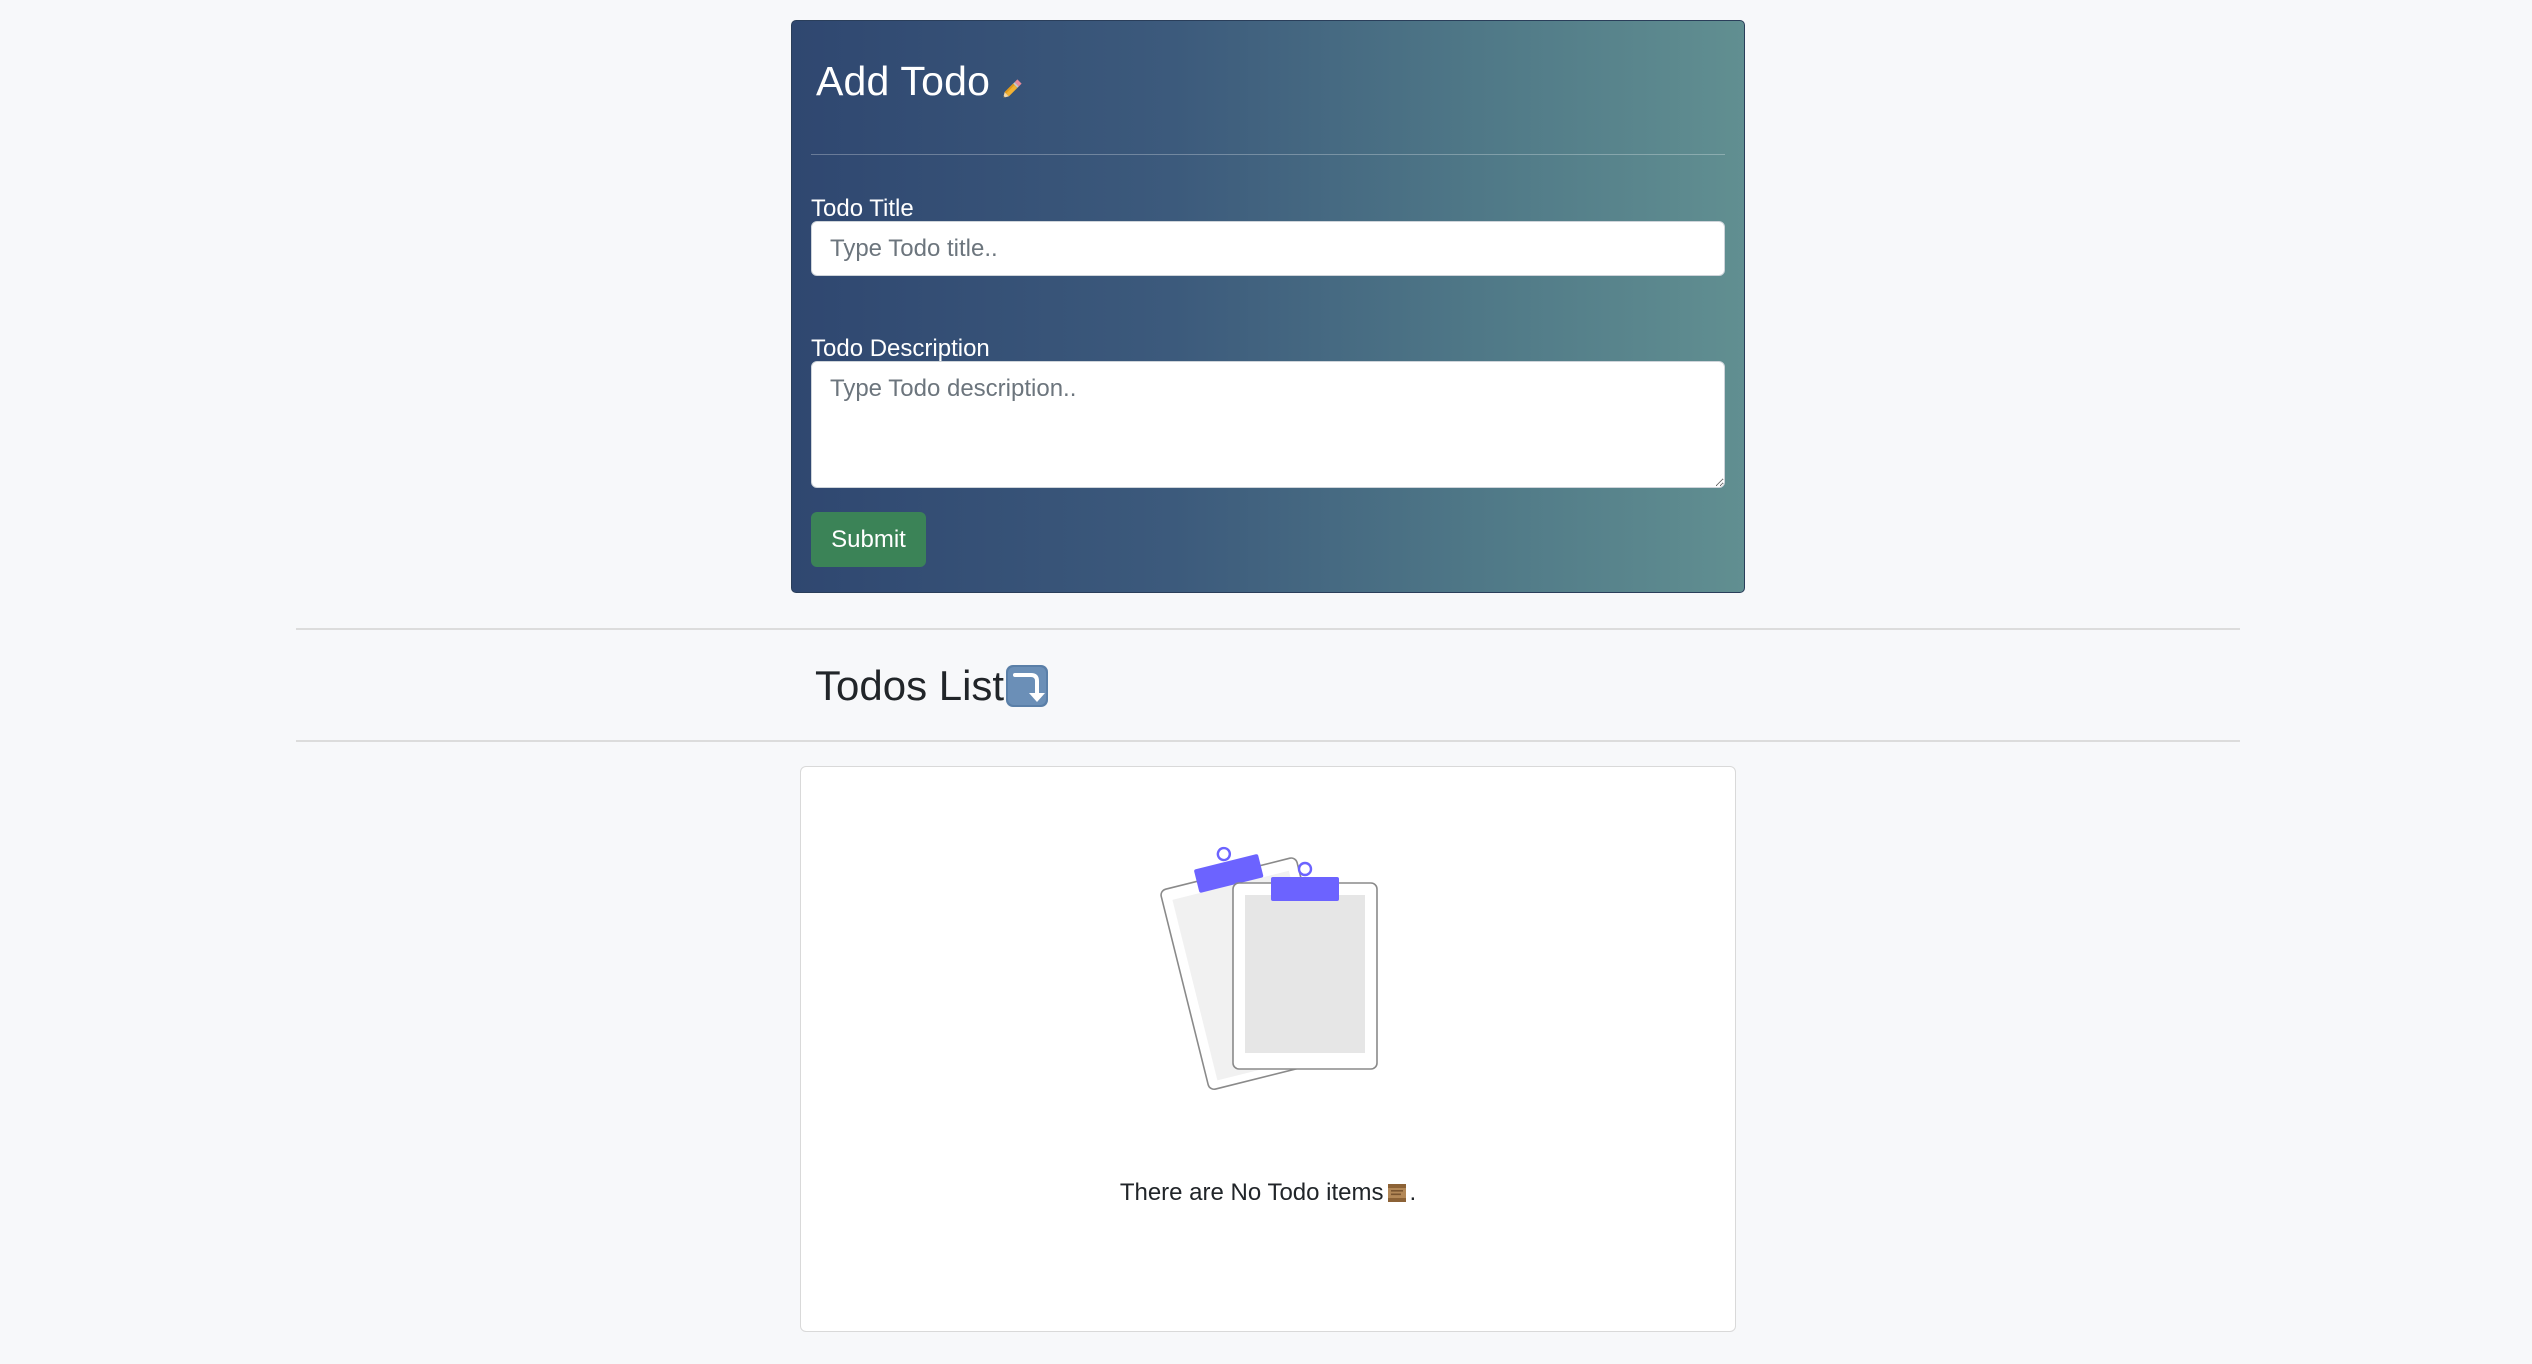 The height and width of the screenshot is (1364, 2532). What do you see at coordinates (1273, 961) in the screenshot?
I see `clipboard-illustration` at bounding box center [1273, 961].